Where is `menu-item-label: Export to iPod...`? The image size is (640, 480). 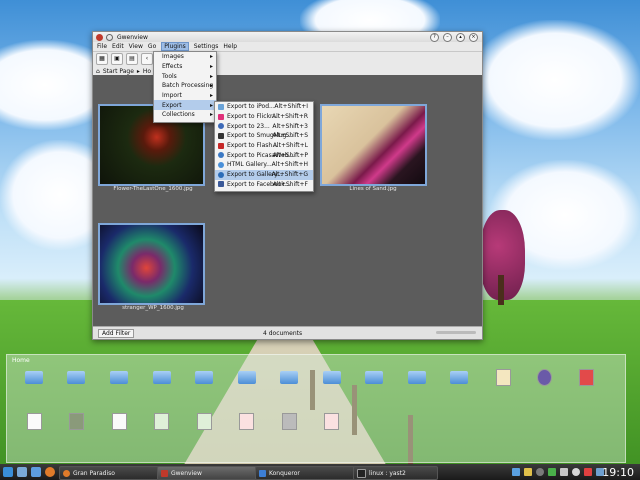
menu-item-label: Export to iPod... is located at coordinates (251, 107).